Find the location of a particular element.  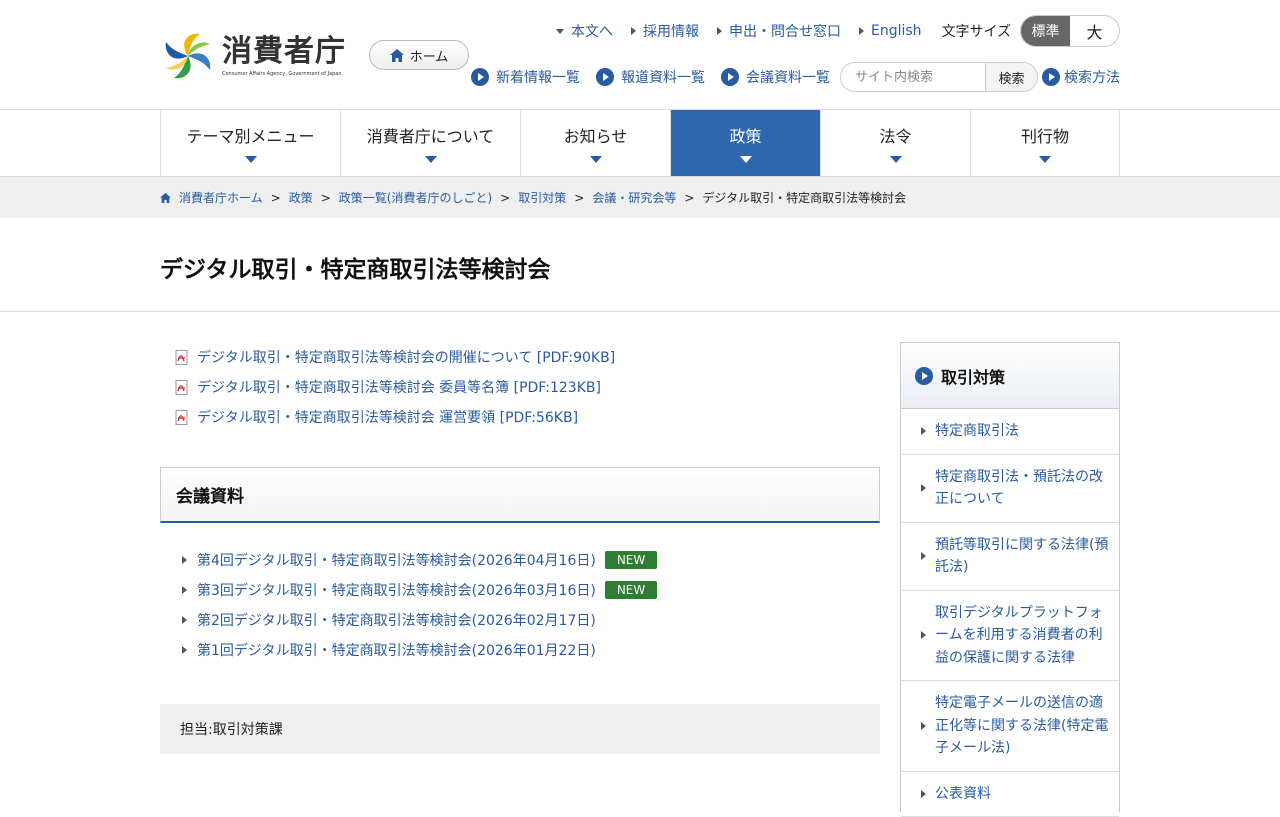

contact-link: 申出・問合せ窓口 is located at coordinates (779, 31).